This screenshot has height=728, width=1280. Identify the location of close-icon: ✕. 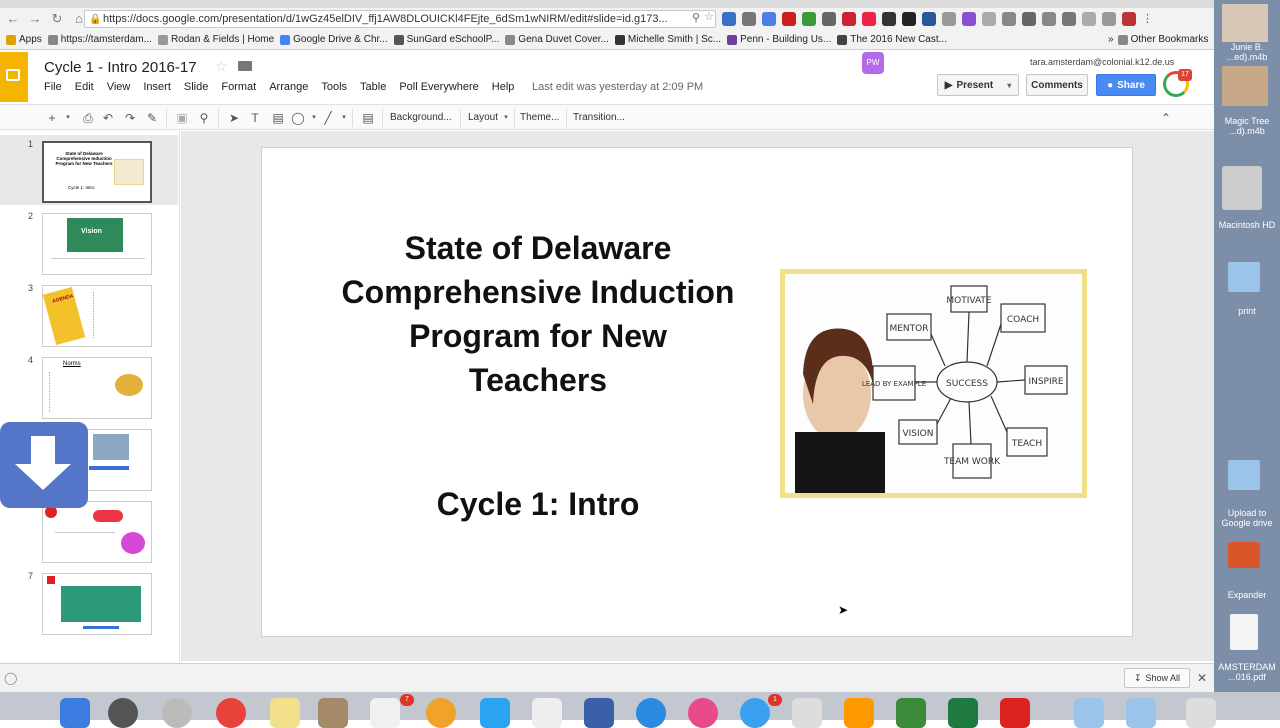
(1202, 678).